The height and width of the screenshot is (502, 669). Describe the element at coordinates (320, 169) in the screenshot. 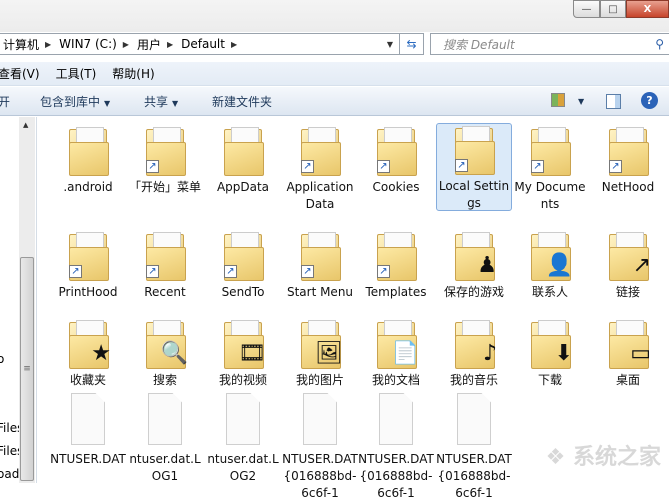

I see `file-item: ↗ Application Data` at that location.